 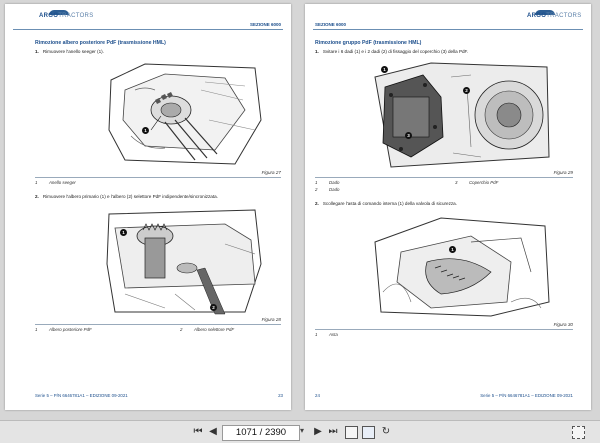 What do you see at coordinates (326, 334) in the screenshot?
I see `legend-item: 1 Asta` at bounding box center [326, 334].